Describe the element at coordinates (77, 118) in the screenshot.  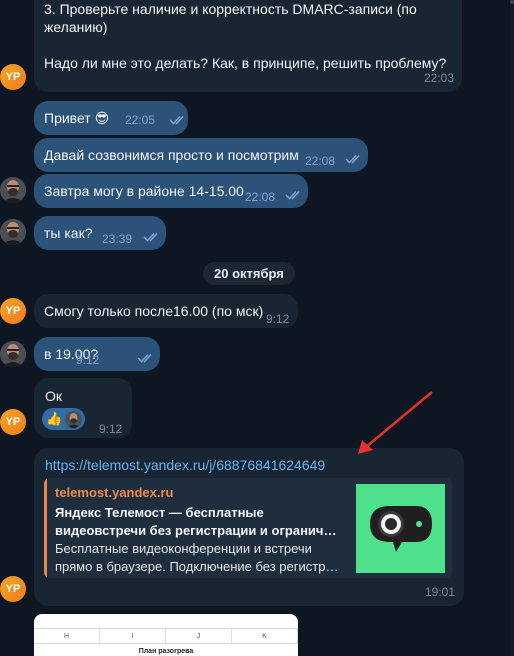
I see `message-text: Привет 😎` at that location.